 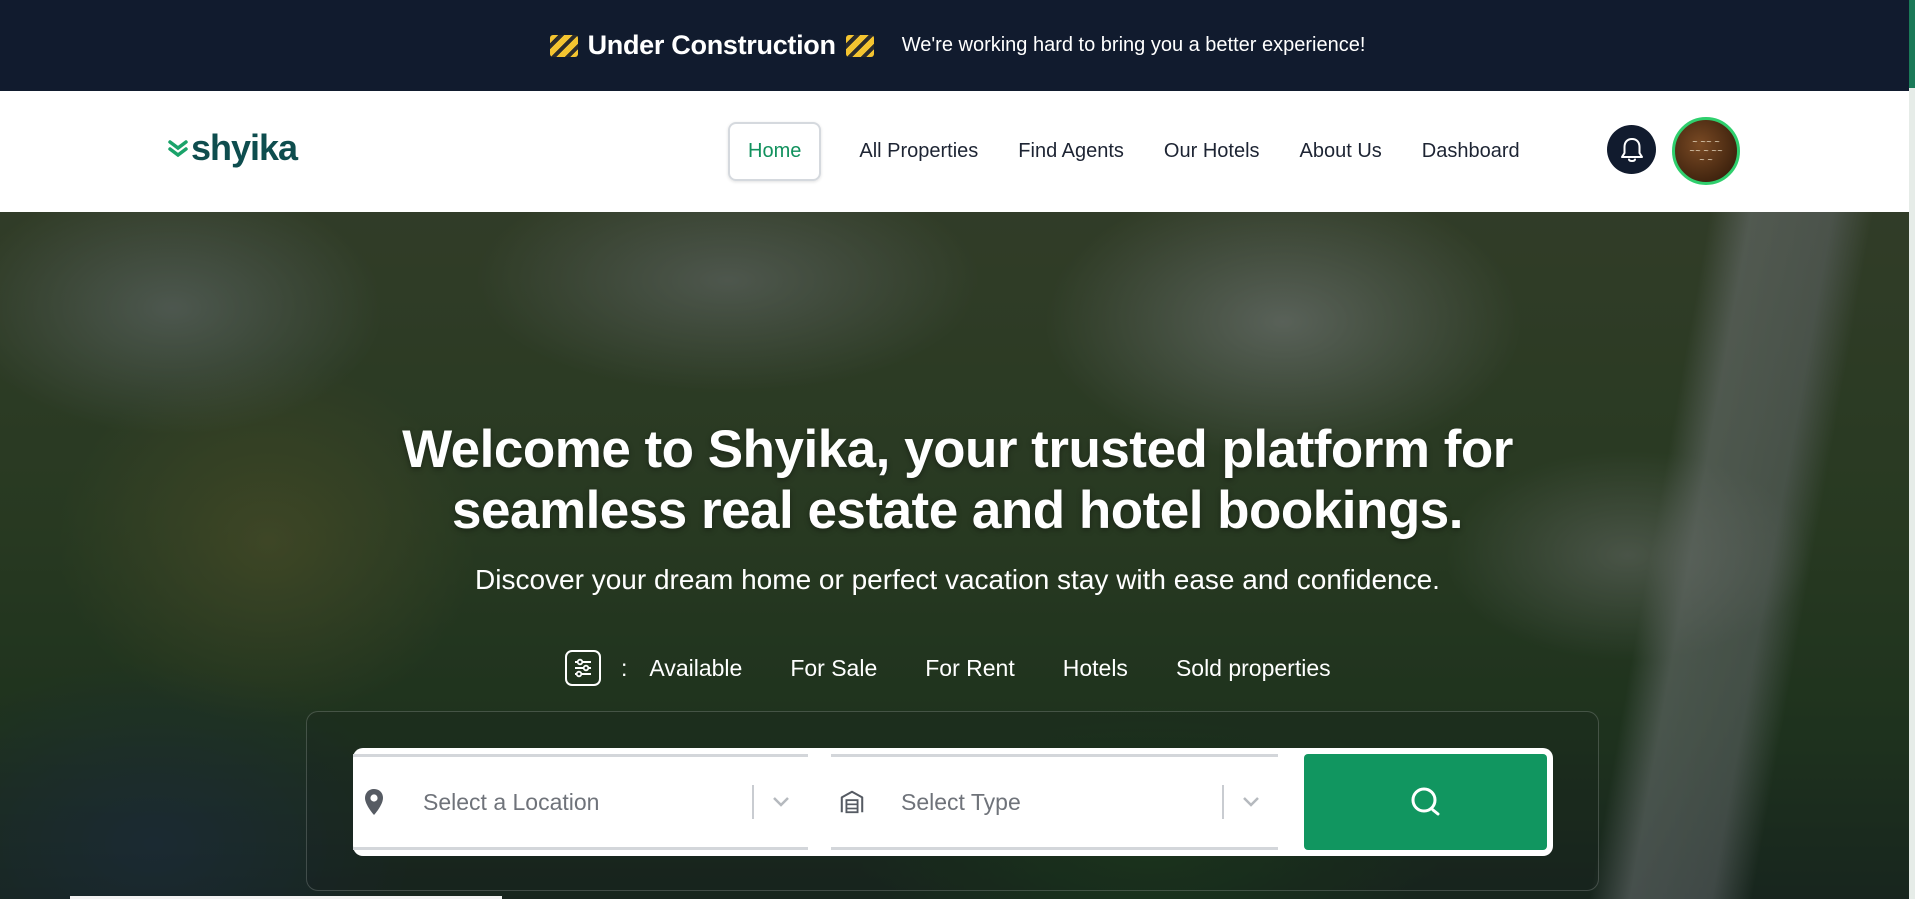 I want to click on banner-title: Under Construction, so click(x=711, y=45).